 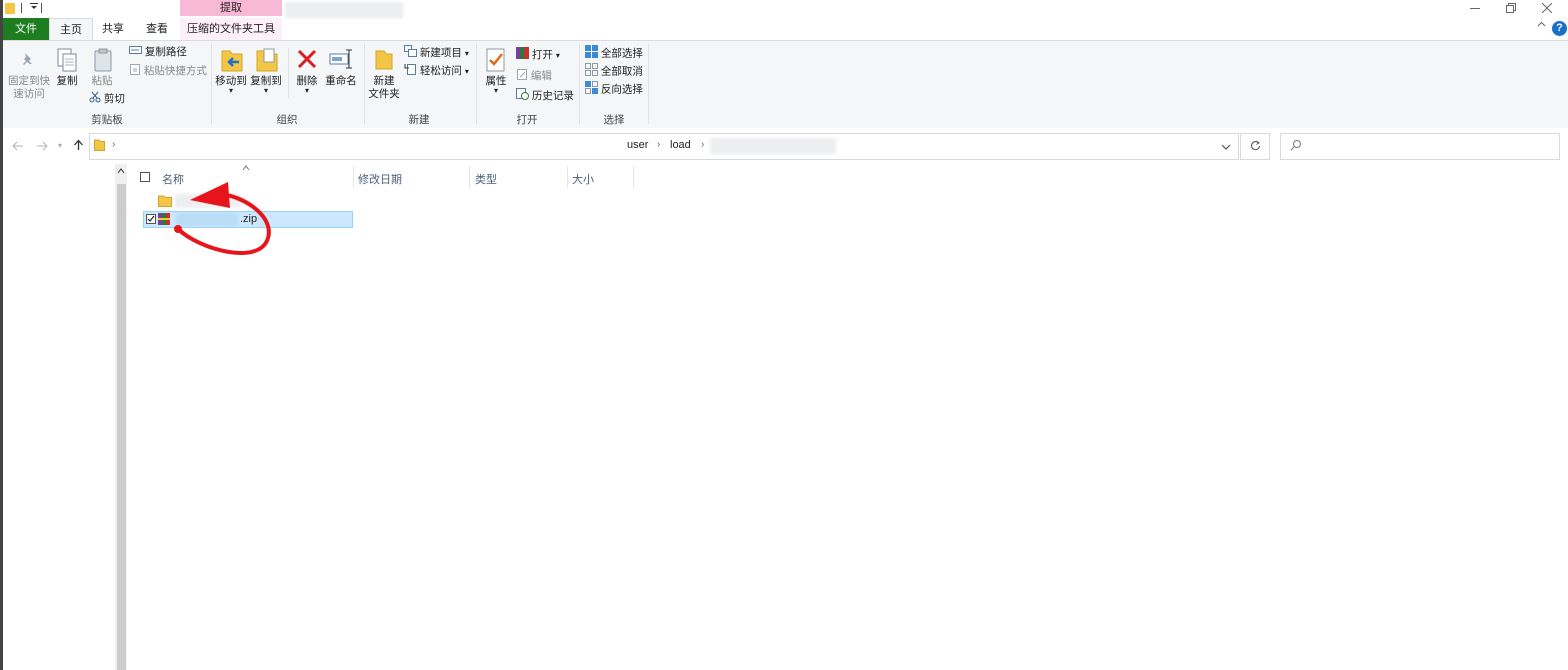 I want to click on new-item-icon, so click(x=410, y=53).